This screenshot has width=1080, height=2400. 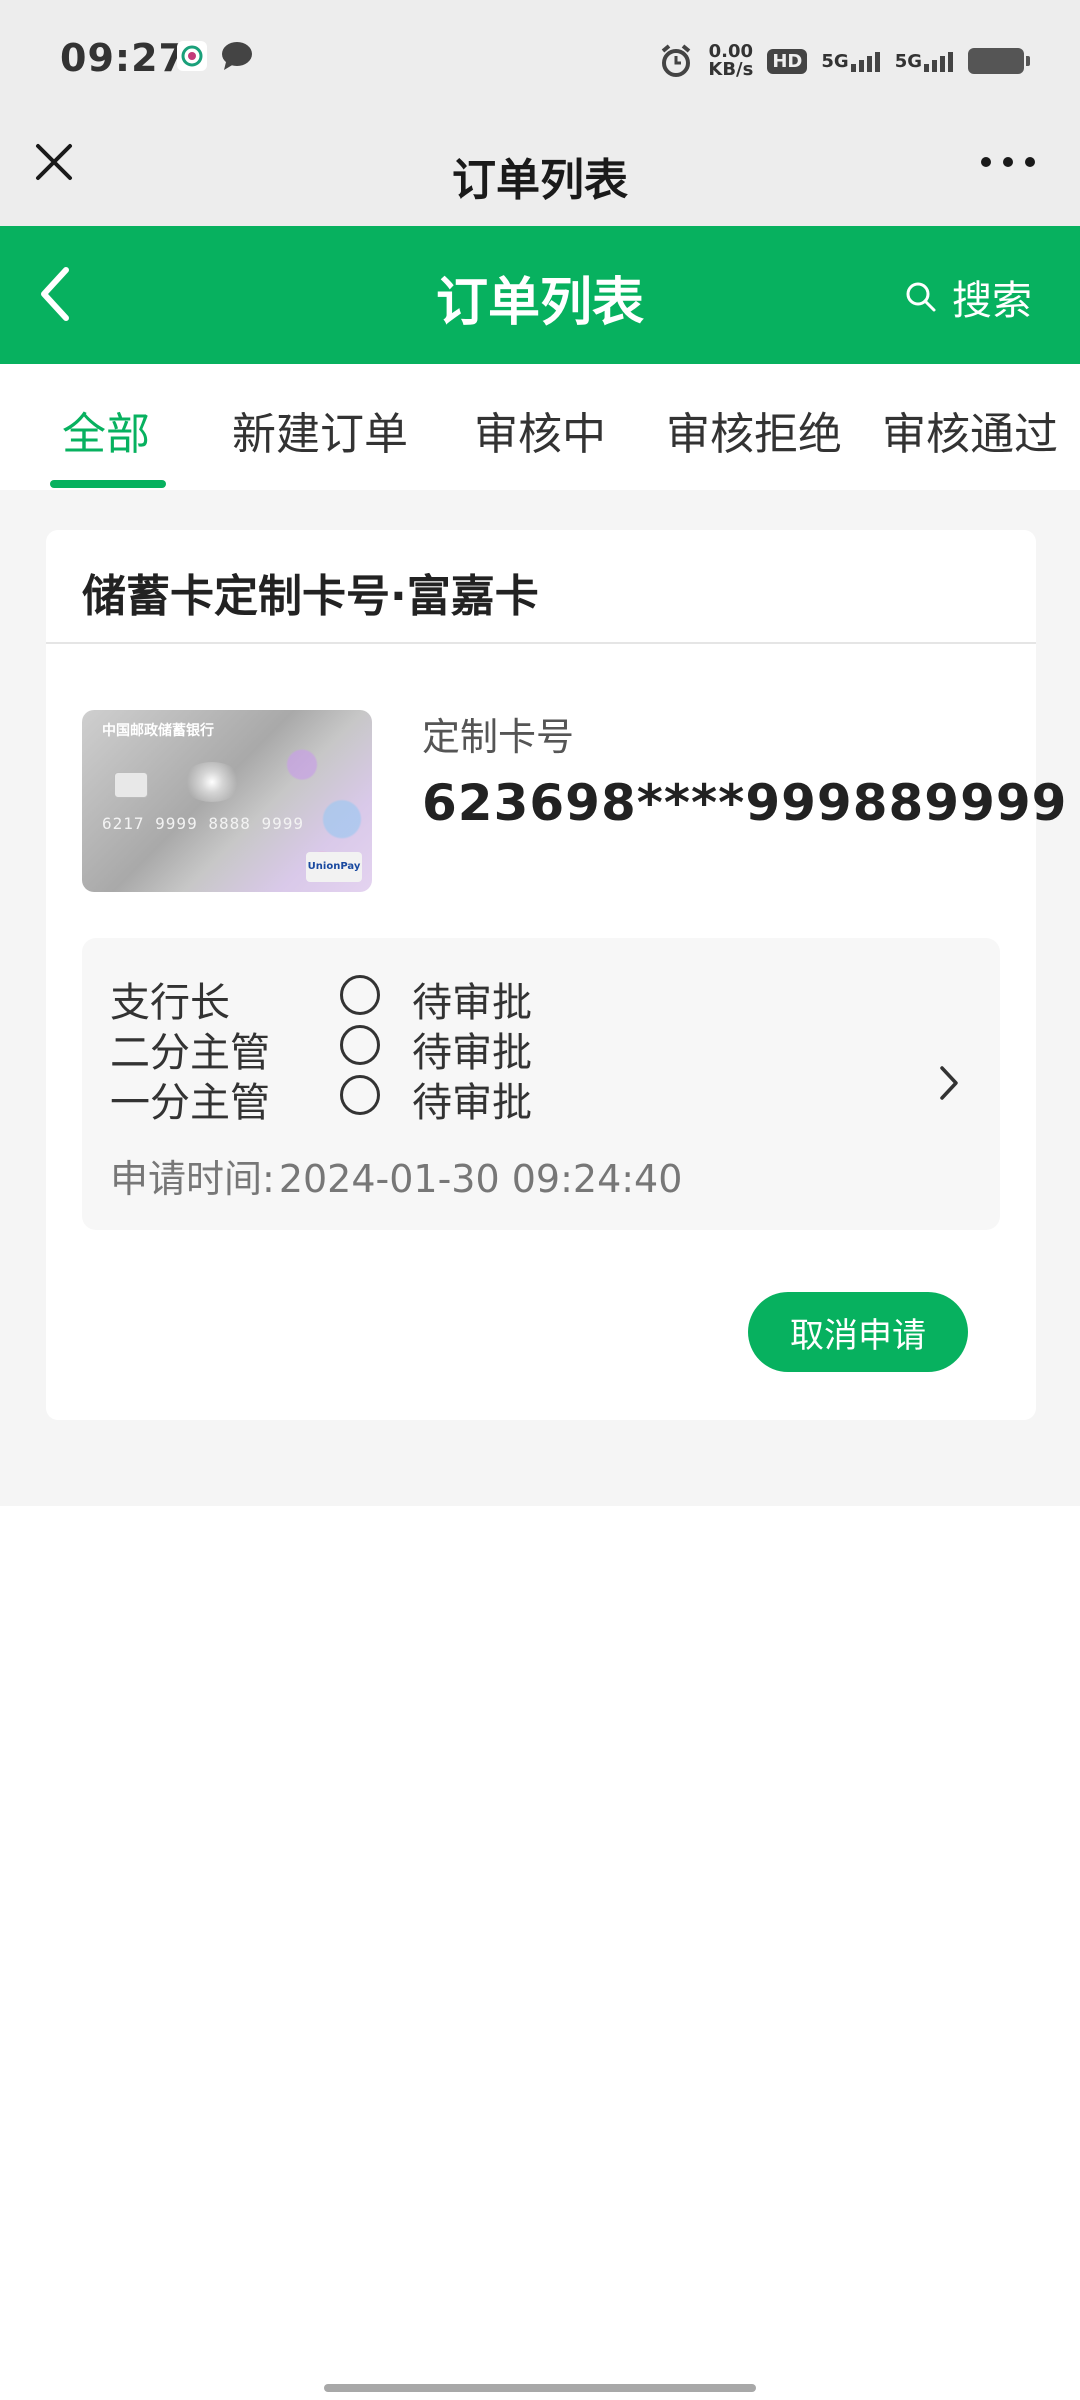 I want to click on apply-time: 申请时间: 2024-01-30 09:24:40, so click(x=396, y=1175).